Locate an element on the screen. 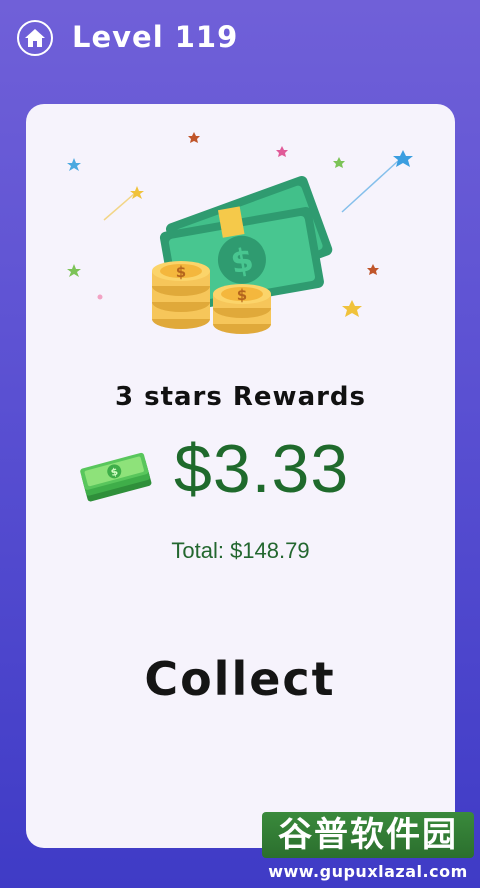 The width and height of the screenshot is (480, 888). reward-amount: $3.33 is located at coordinates (262, 469).